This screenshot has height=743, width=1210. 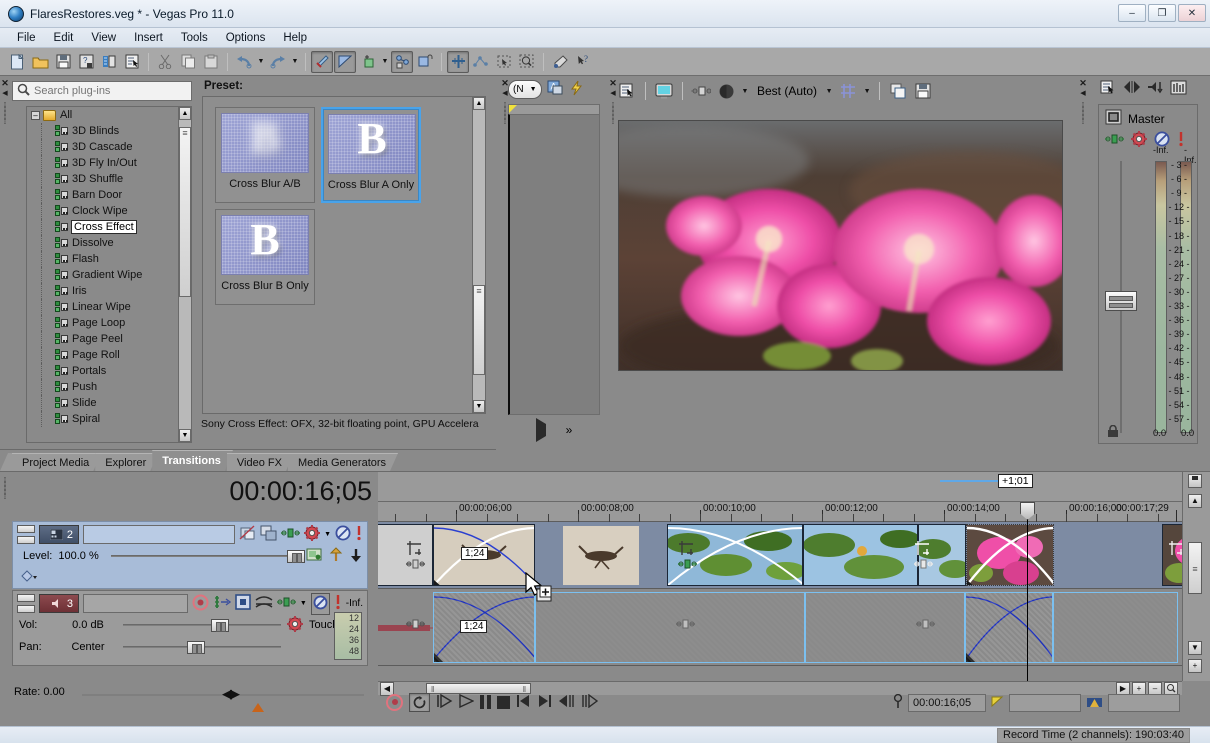 What do you see at coordinates (246, 38) in the screenshot?
I see `menu-options: Options` at bounding box center [246, 38].